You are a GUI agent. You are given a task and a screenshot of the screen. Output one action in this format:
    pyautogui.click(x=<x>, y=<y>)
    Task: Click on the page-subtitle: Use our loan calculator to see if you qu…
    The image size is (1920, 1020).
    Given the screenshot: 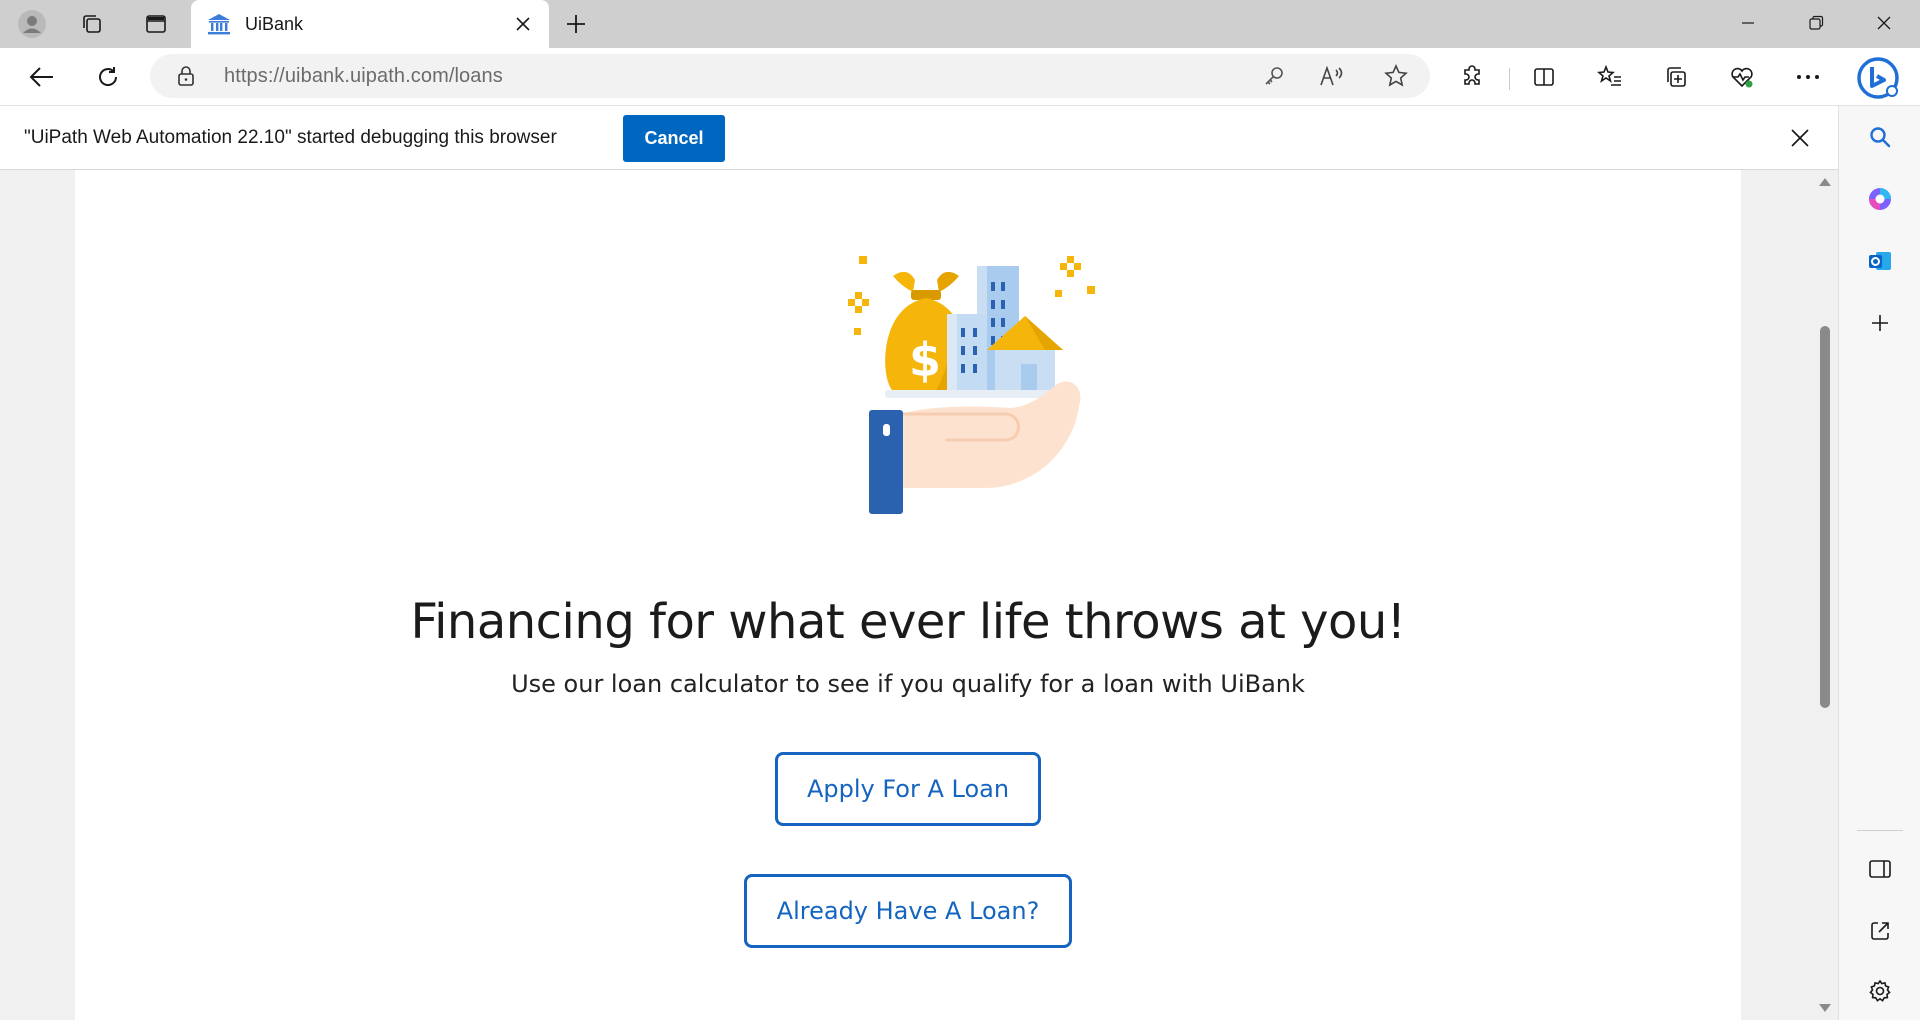 What is the action you would take?
    pyautogui.click(x=908, y=684)
    